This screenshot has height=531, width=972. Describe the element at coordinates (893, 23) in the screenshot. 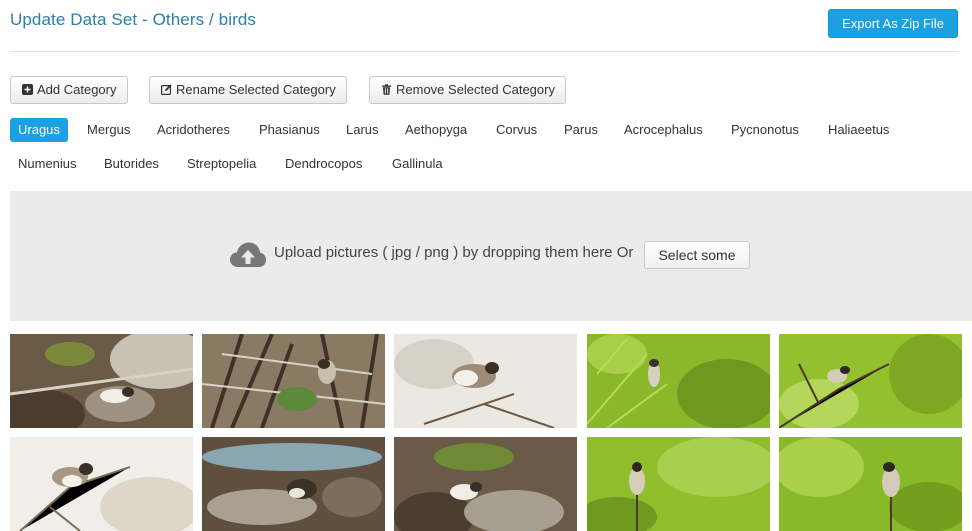

I see `export-zip-button: Export As Zip File` at that location.